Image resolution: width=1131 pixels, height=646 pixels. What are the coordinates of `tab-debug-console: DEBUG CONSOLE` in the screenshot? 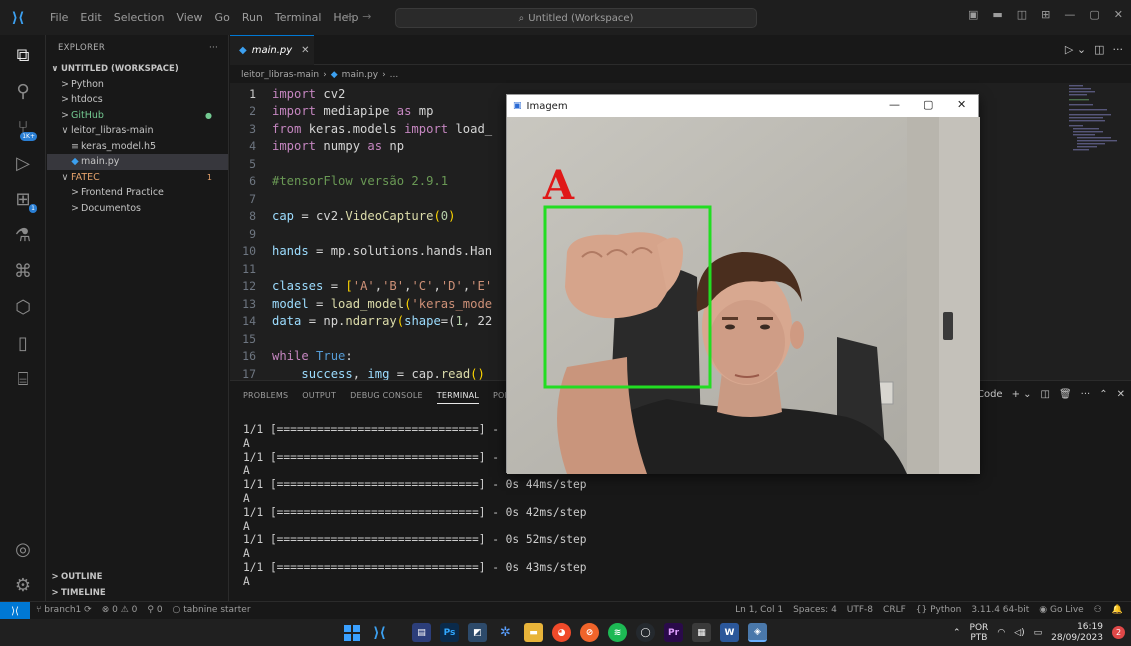 It's located at (386, 397).